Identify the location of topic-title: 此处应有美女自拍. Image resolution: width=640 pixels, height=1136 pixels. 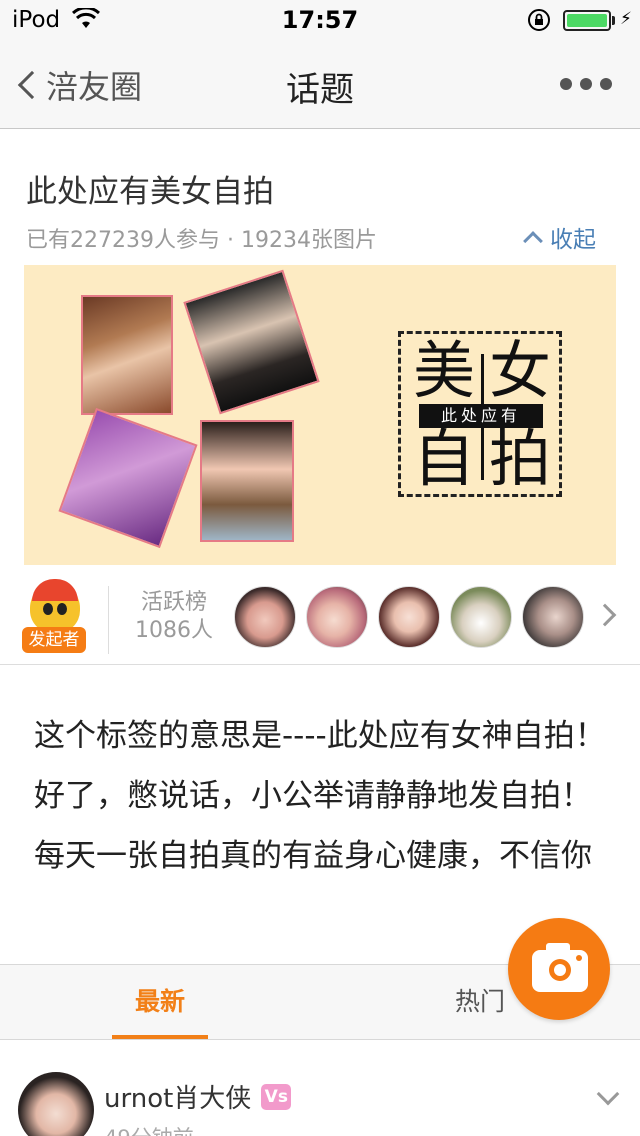
(150, 192).